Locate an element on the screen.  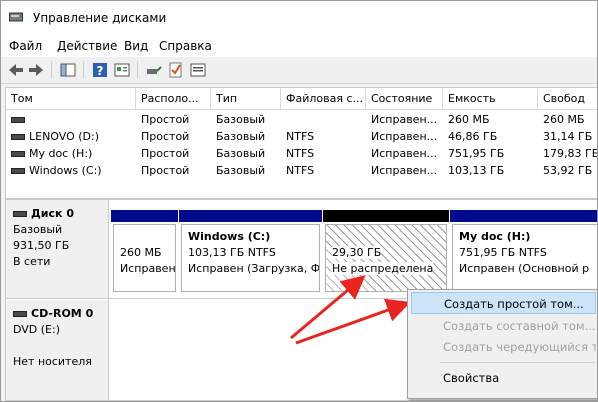
cdrom-drive: DVD (E:) is located at coordinates (37, 329).